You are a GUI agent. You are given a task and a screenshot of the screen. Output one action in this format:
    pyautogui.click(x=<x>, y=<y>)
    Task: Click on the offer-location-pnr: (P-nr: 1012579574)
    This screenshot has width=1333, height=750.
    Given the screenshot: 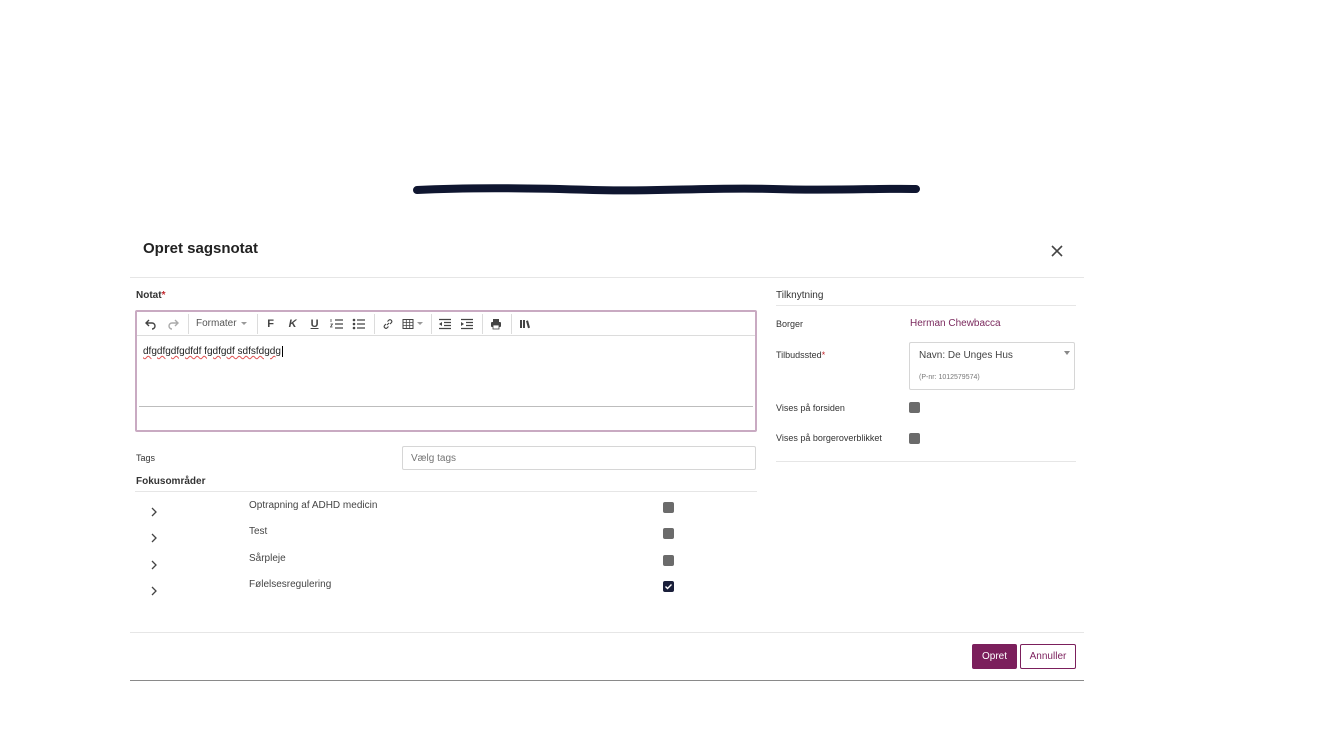 What is the action you would take?
    pyautogui.click(x=949, y=377)
    